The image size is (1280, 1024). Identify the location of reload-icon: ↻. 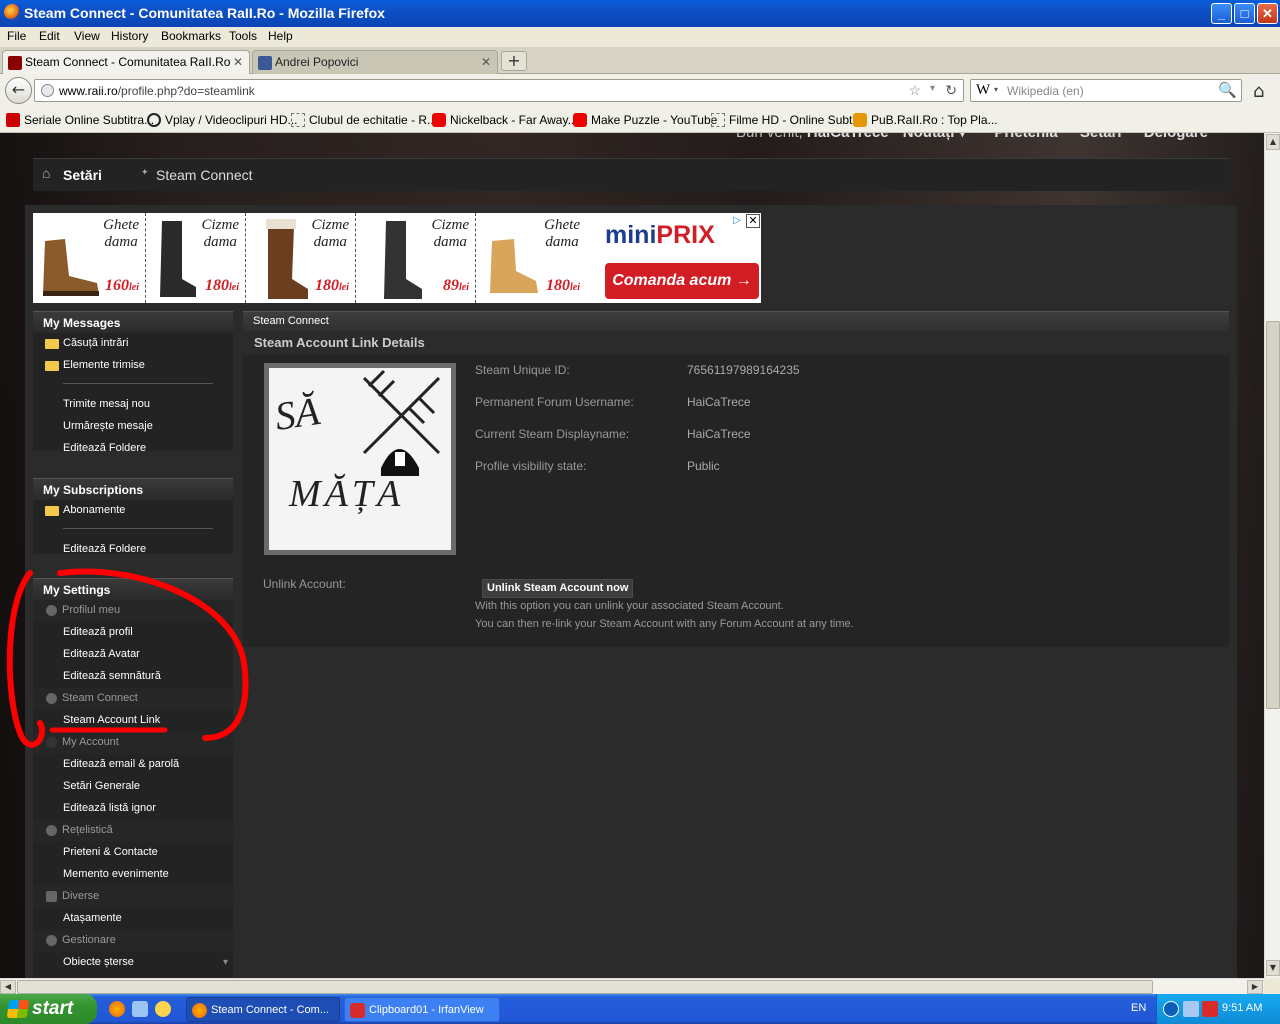
(951, 90).